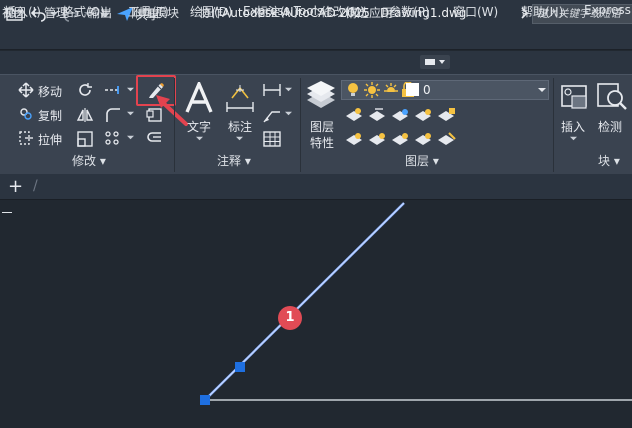 Image resolution: width=632 pixels, height=428 pixels. Describe the element at coordinates (205, 400) in the screenshot. I see `grip-endpoint` at that location.